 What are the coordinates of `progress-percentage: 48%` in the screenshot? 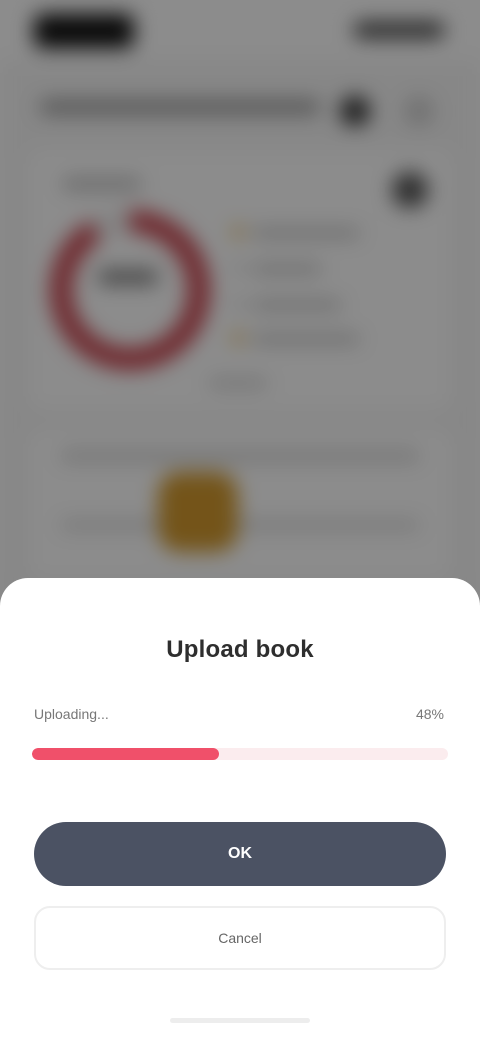 It's located at (429, 714).